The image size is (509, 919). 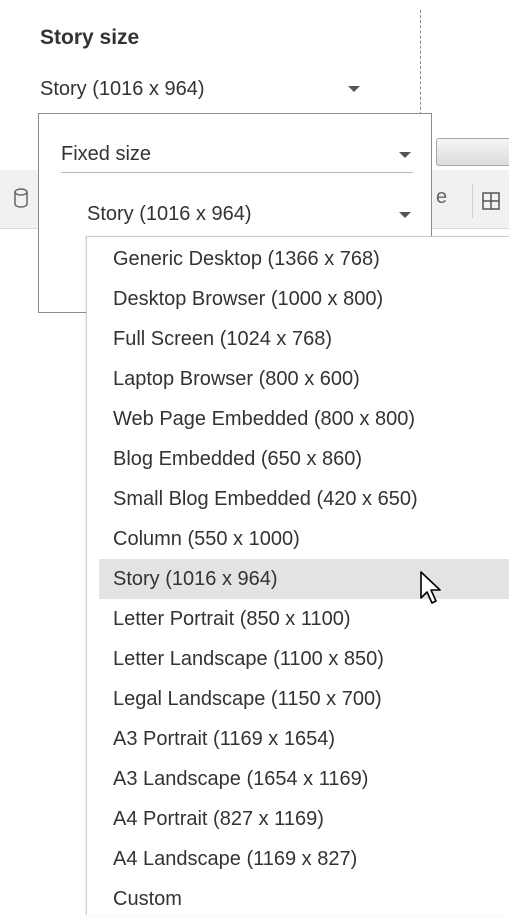 What do you see at coordinates (304, 659) in the screenshot?
I see `option-letter-landscape: Letter Landscape (1100 x 850)` at bounding box center [304, 659].